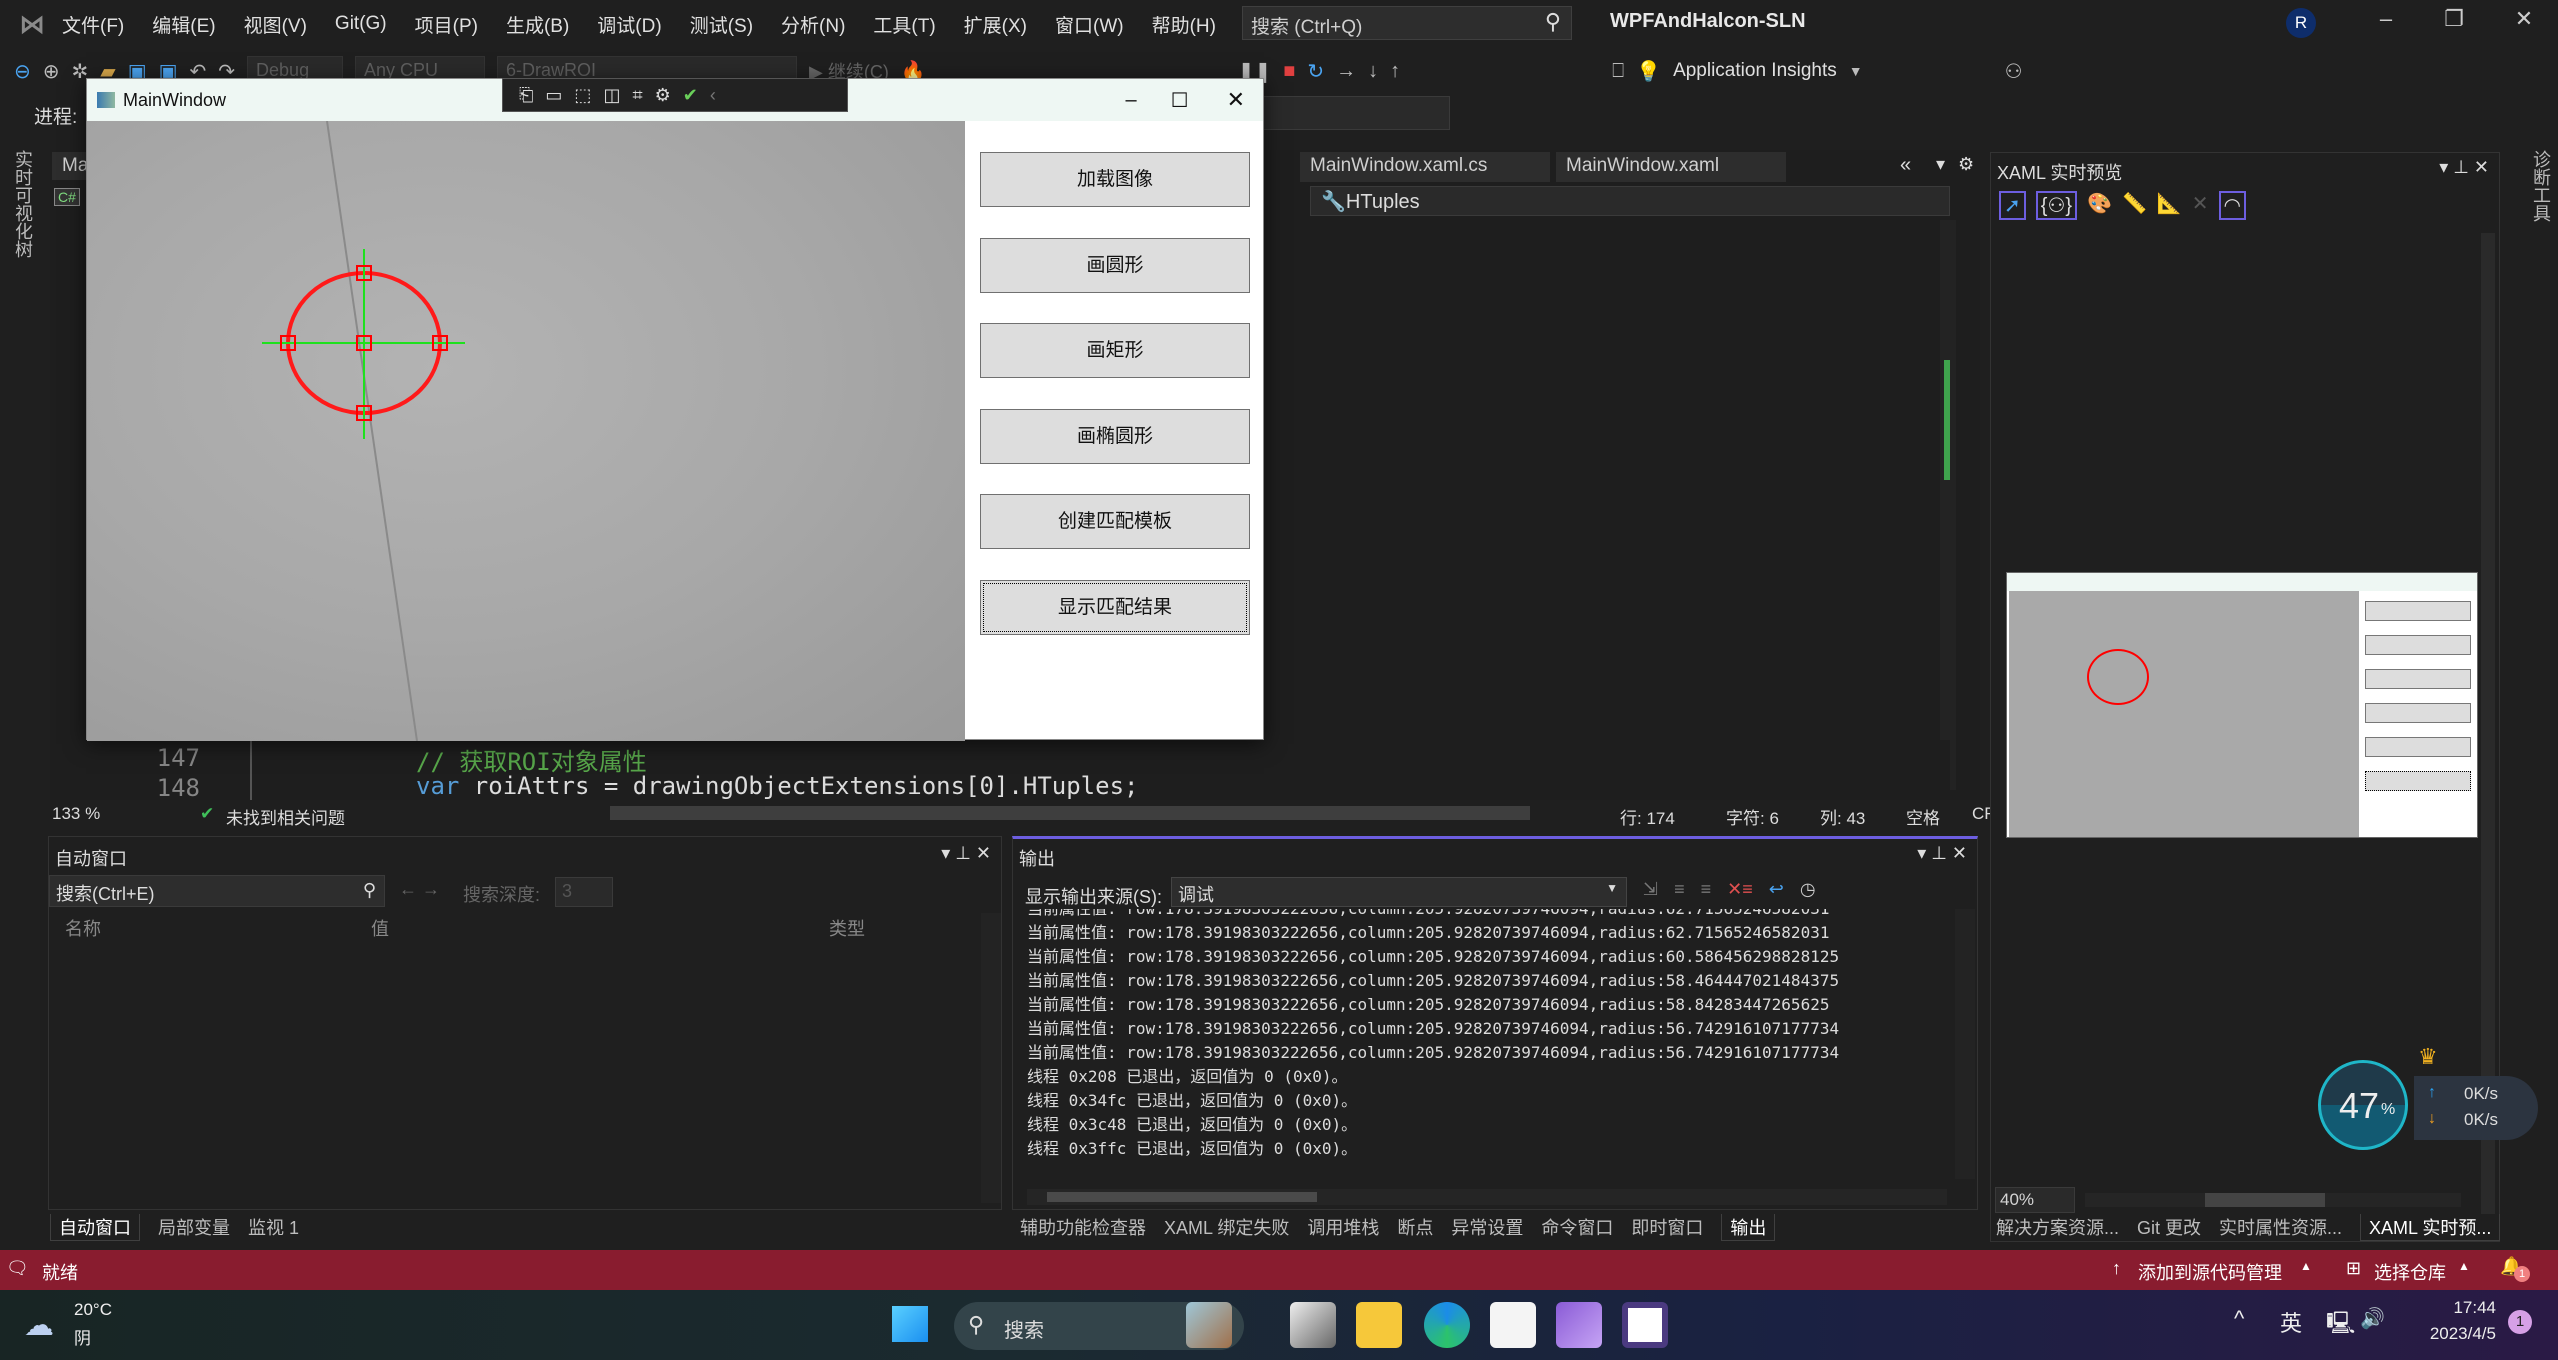 The image size is (2558, 1360). Describe the element at coordinates (1313, 1325) in the screenshot. I see `task-view-icon` at that location.